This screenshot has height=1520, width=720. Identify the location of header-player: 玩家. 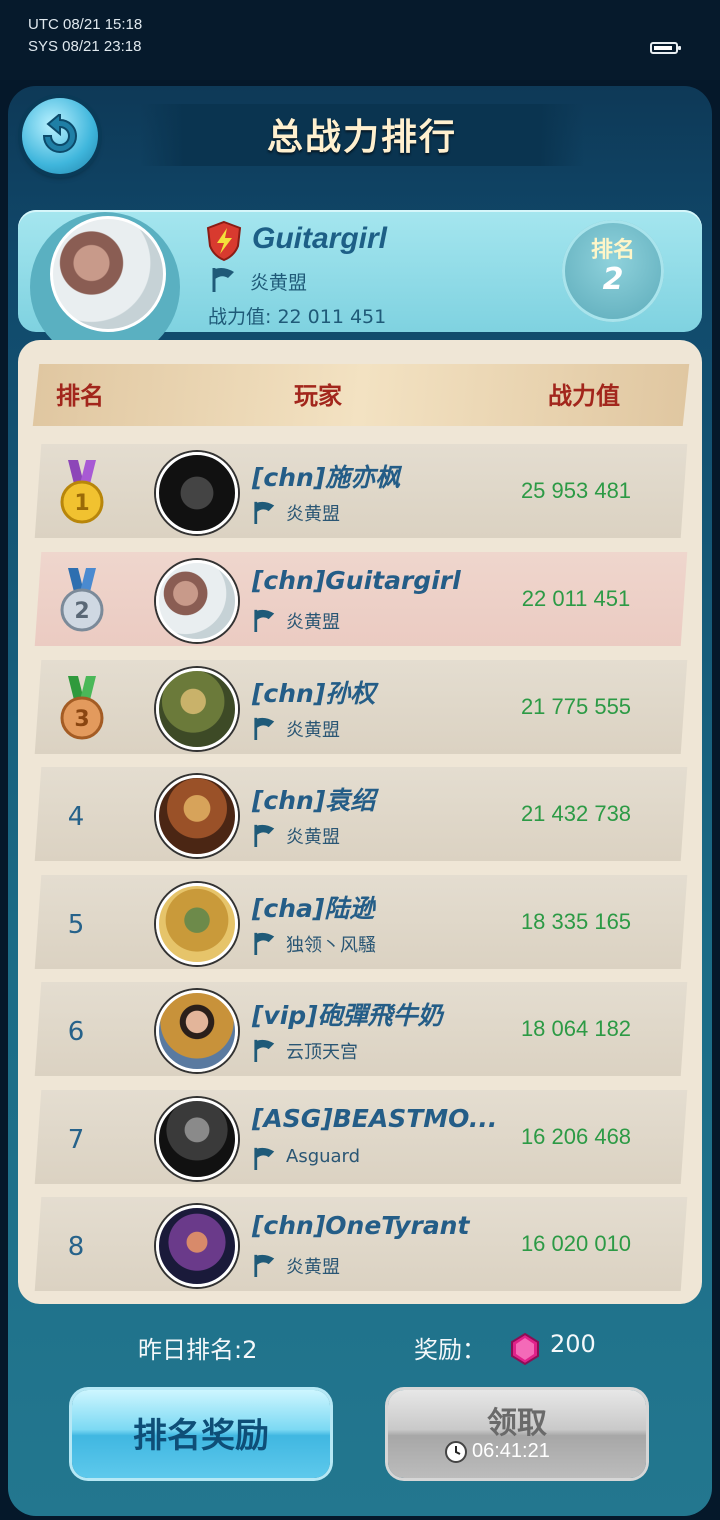
(318, 396).